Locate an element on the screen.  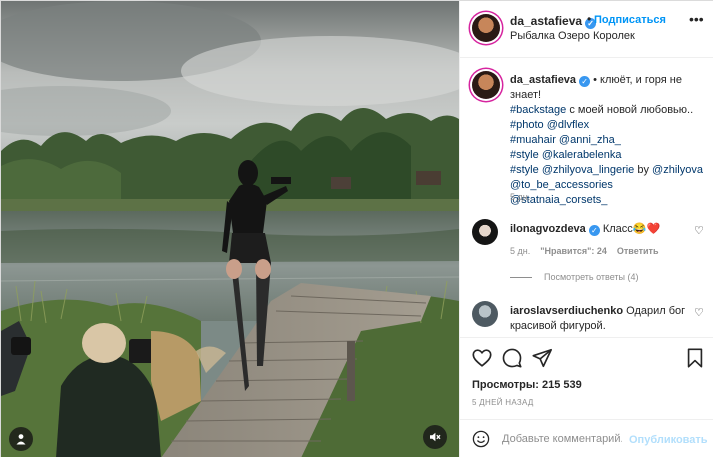
comment-text: ilonagvozdeva ✓ Класс😂❤️ is located at coordinates (600, 229).